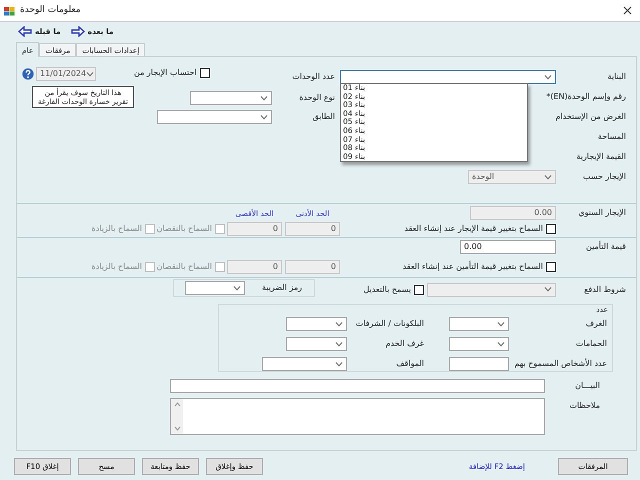 Image resolution: width=640 pixels, height=480 pixels. Describe the element at coordinates (586, 97) in the screenshot. I see `field-label: رقم وإسم الوحدة(EN)*` at that location.